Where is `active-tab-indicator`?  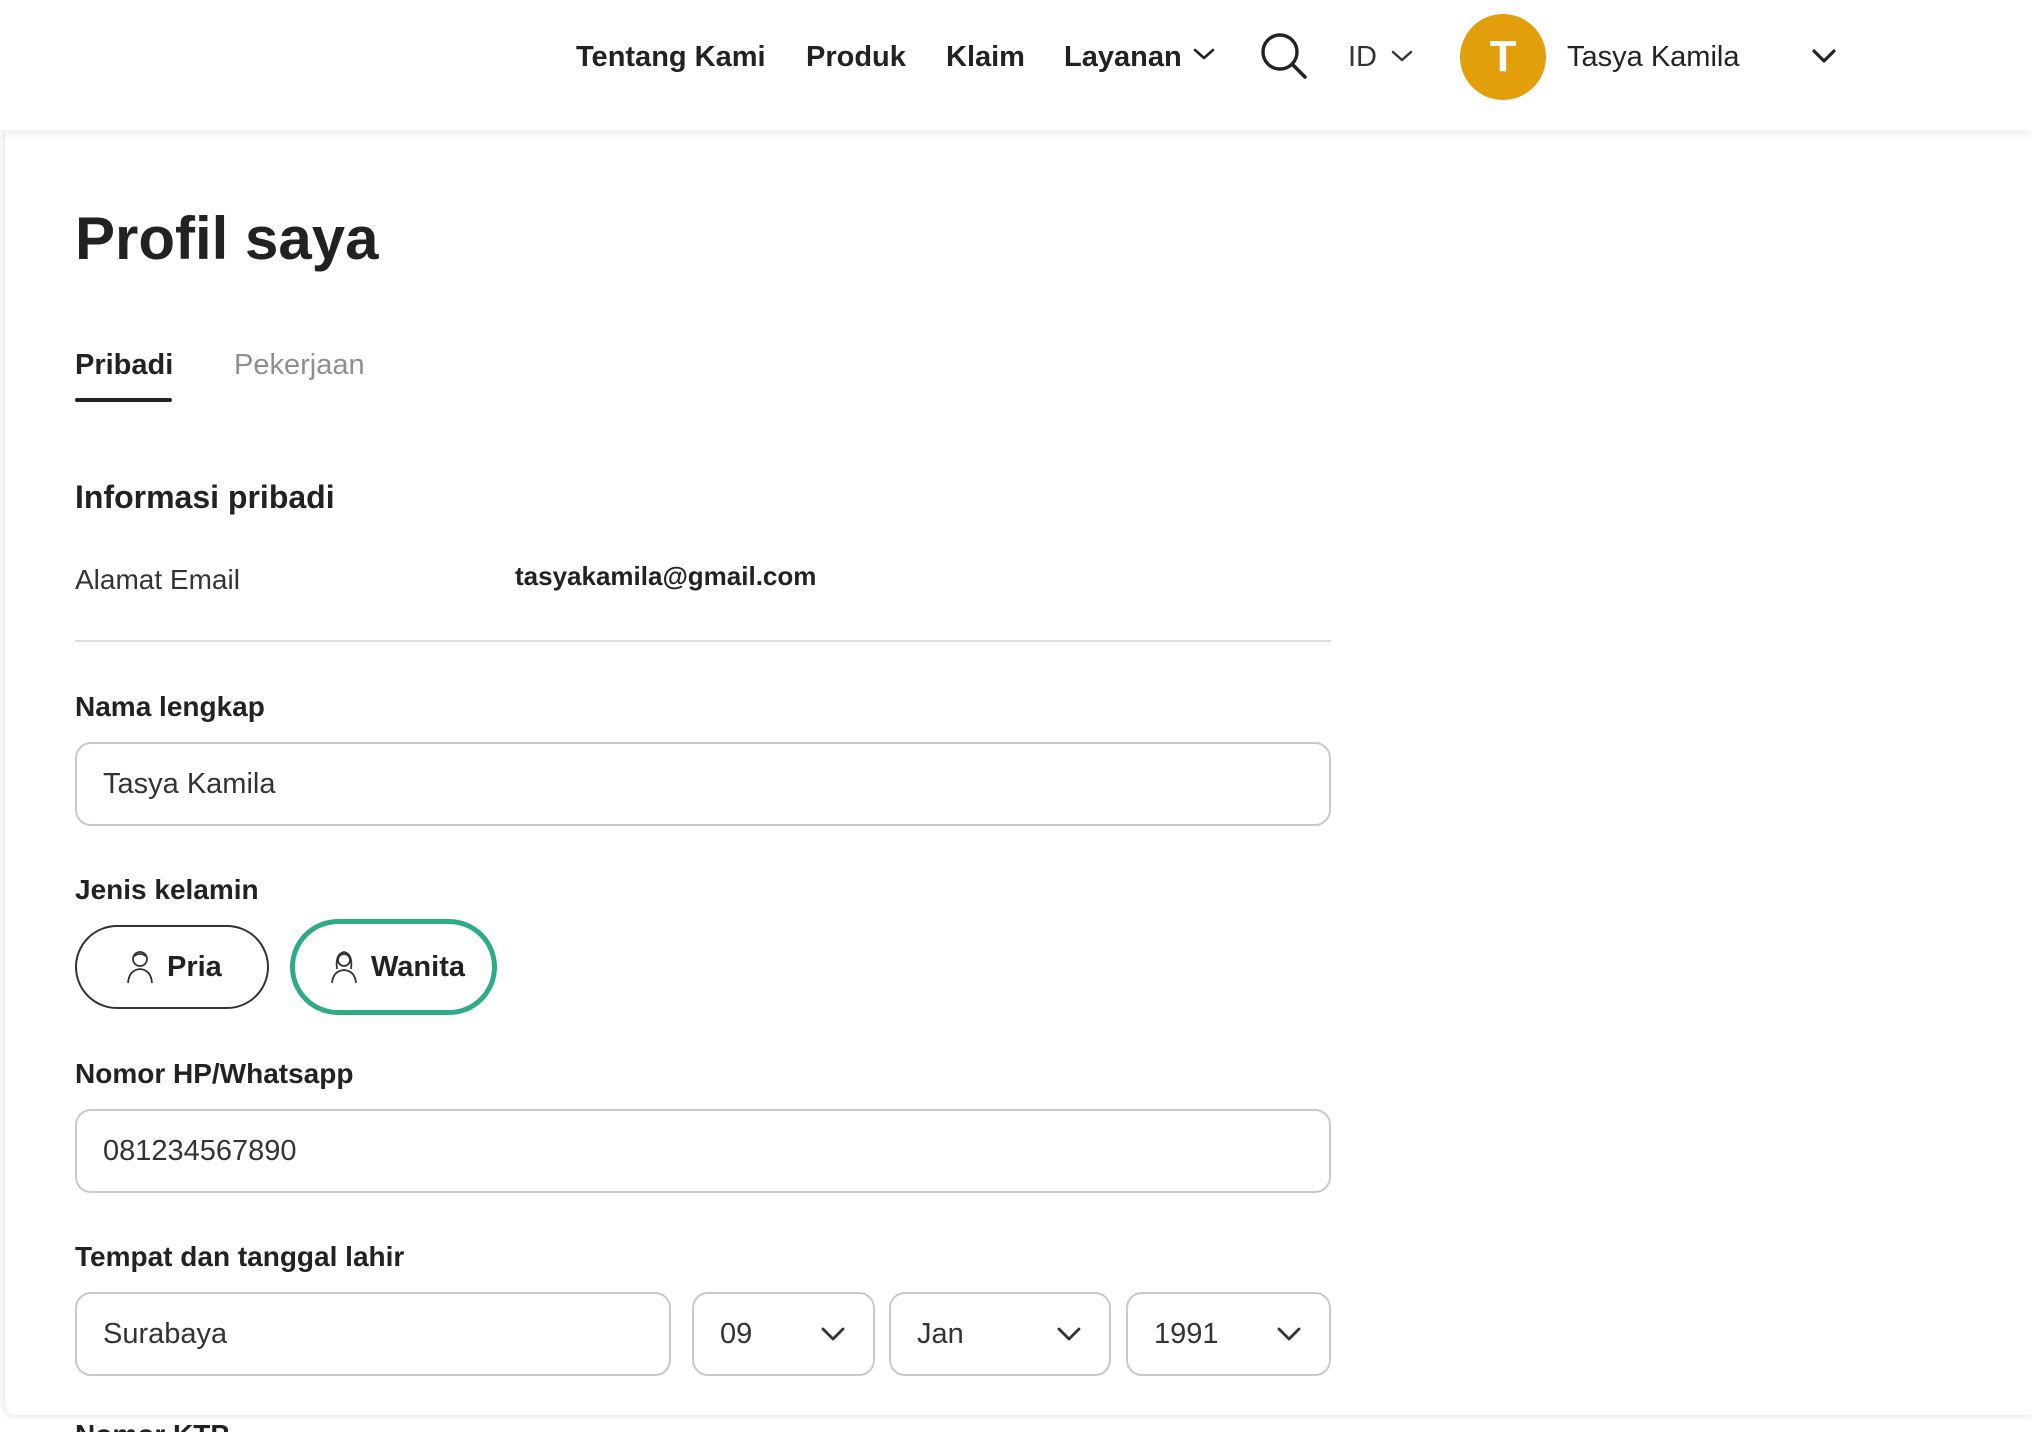
active-tab-indicator is located at coordinates (123, 400).